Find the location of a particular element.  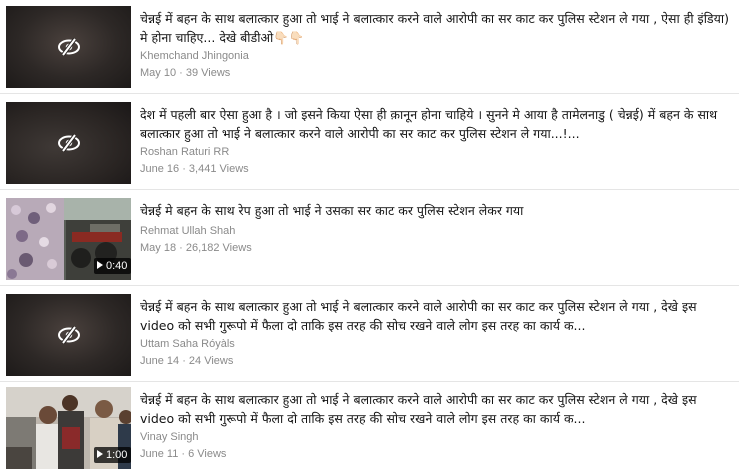

video-duration: 1:00 is located at coordinates (112, 455).